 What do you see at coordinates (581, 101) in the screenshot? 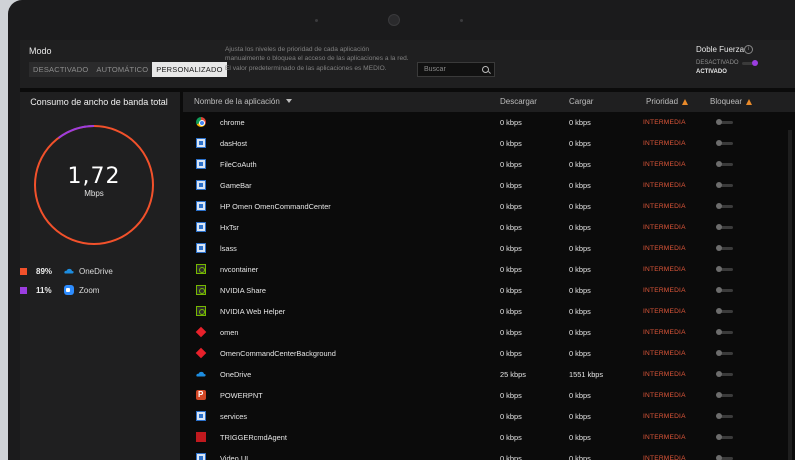
I see `col-upload-header: Cargar` at bounding box center [581, 101].